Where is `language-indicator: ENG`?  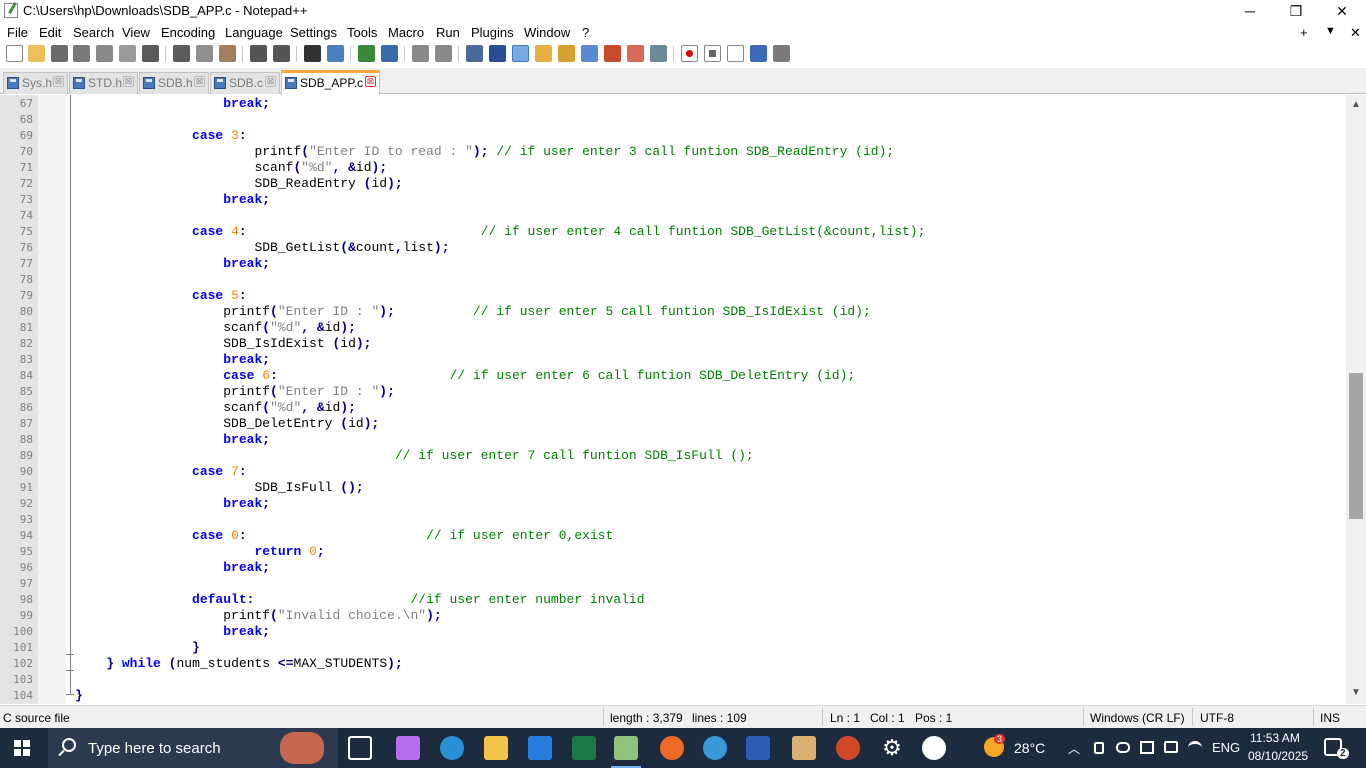
language-indicator: ENG is located at coordinates (1226, 747).